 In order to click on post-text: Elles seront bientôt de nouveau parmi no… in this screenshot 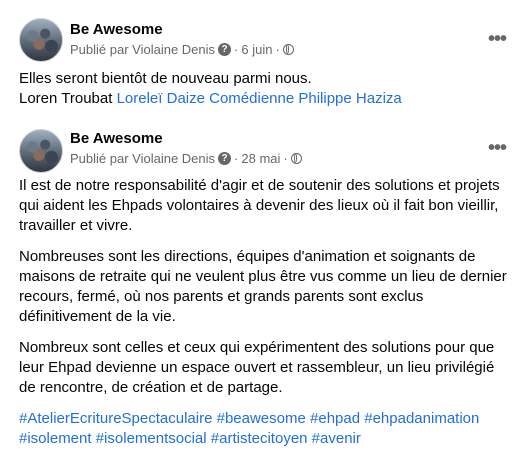, I will do `click(264, 89)`.